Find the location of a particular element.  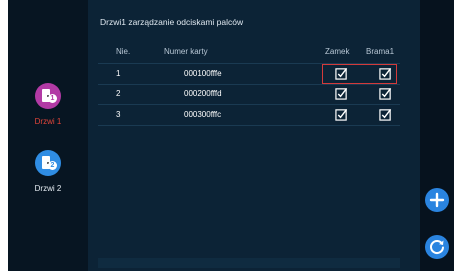

add-button is located at coordinates (437, 200).